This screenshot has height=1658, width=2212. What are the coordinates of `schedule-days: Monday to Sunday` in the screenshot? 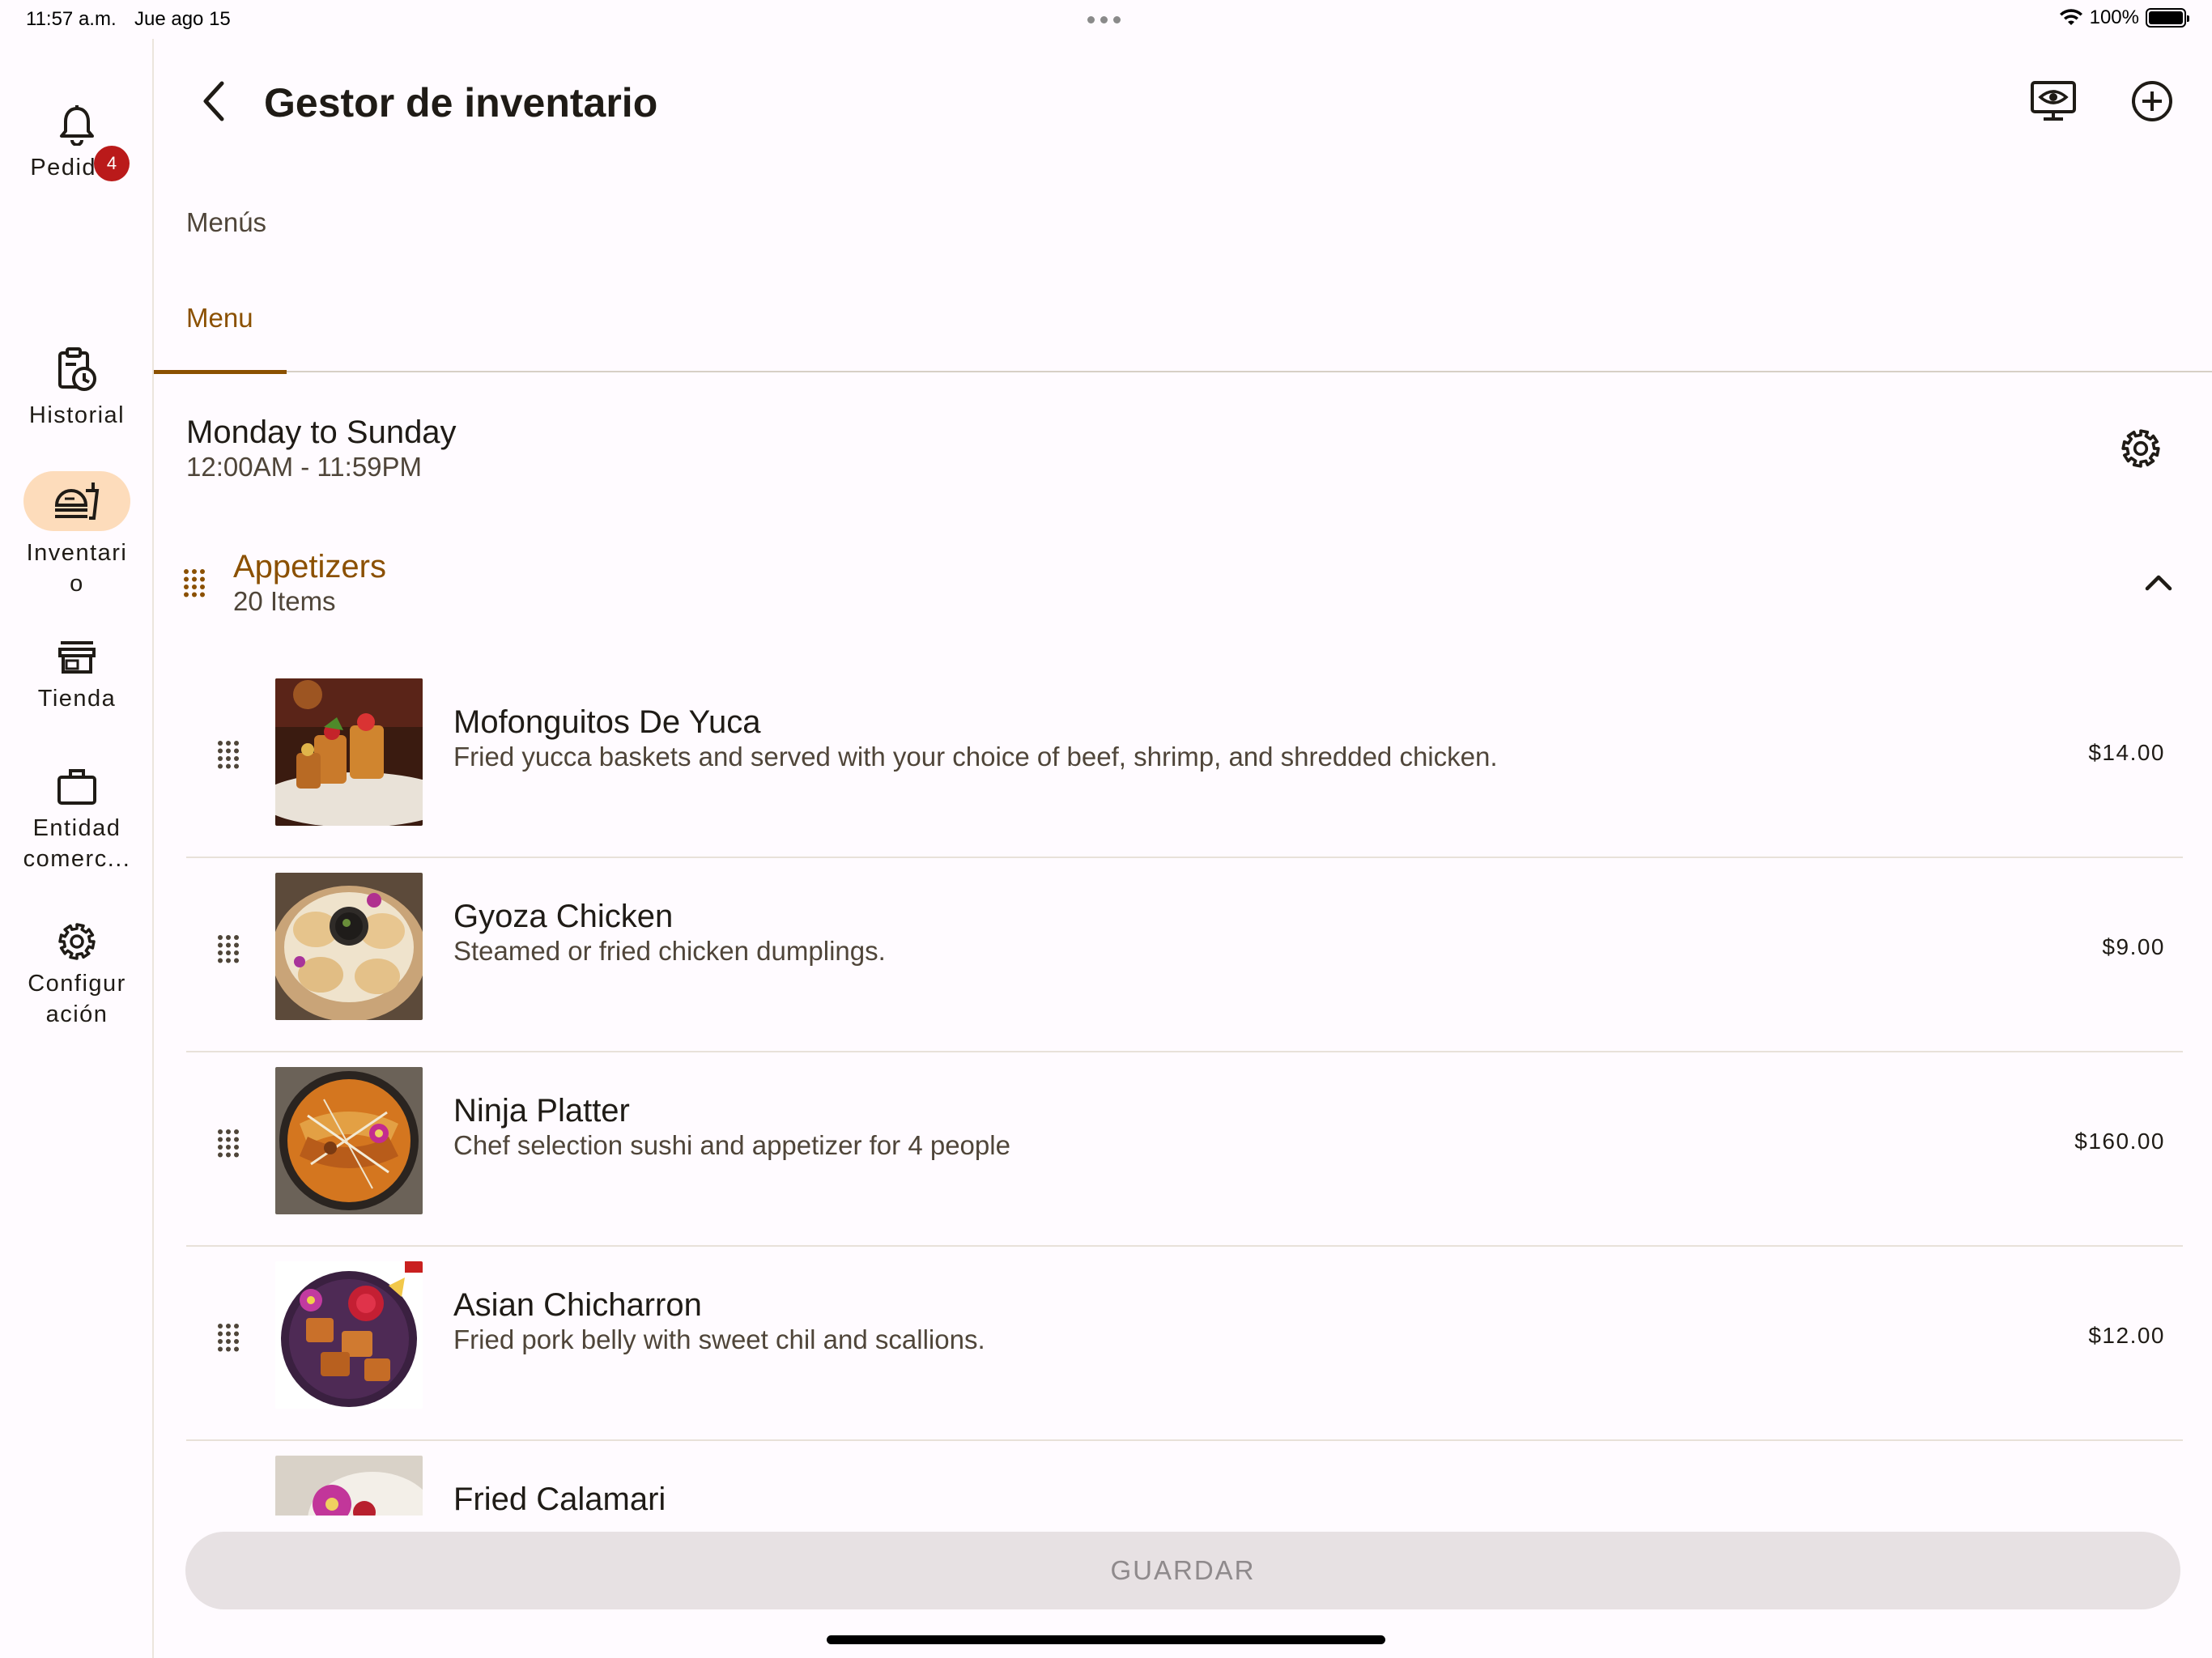 It's located at (322, 432).